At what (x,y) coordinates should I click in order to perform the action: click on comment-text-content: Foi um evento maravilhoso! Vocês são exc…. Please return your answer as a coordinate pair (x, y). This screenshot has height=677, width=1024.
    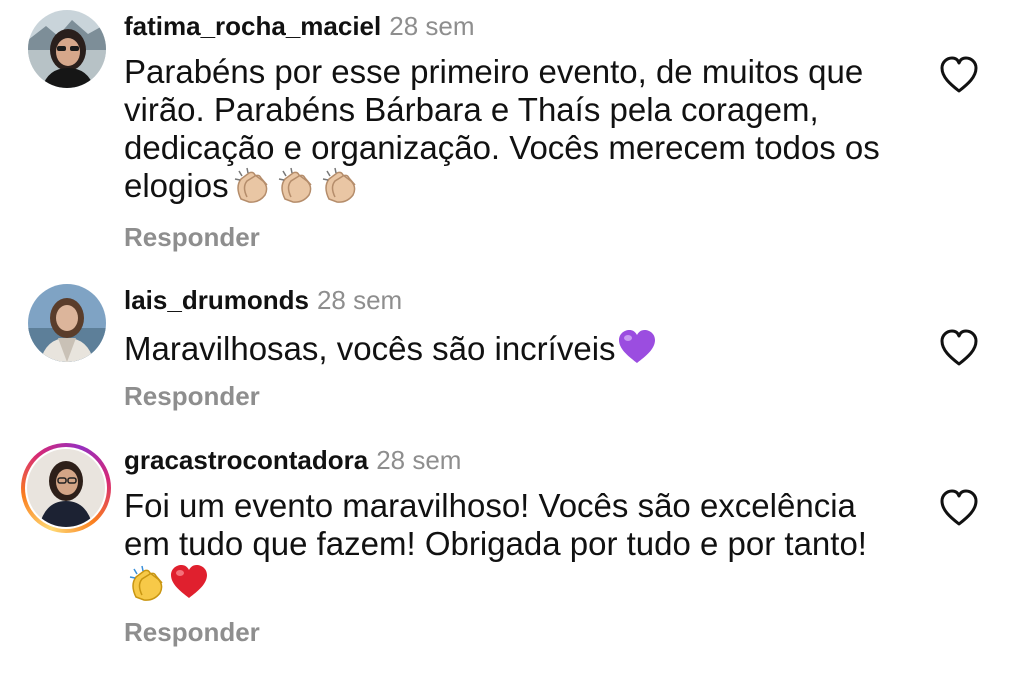
    Looking at the image, I should click on (495, 524).